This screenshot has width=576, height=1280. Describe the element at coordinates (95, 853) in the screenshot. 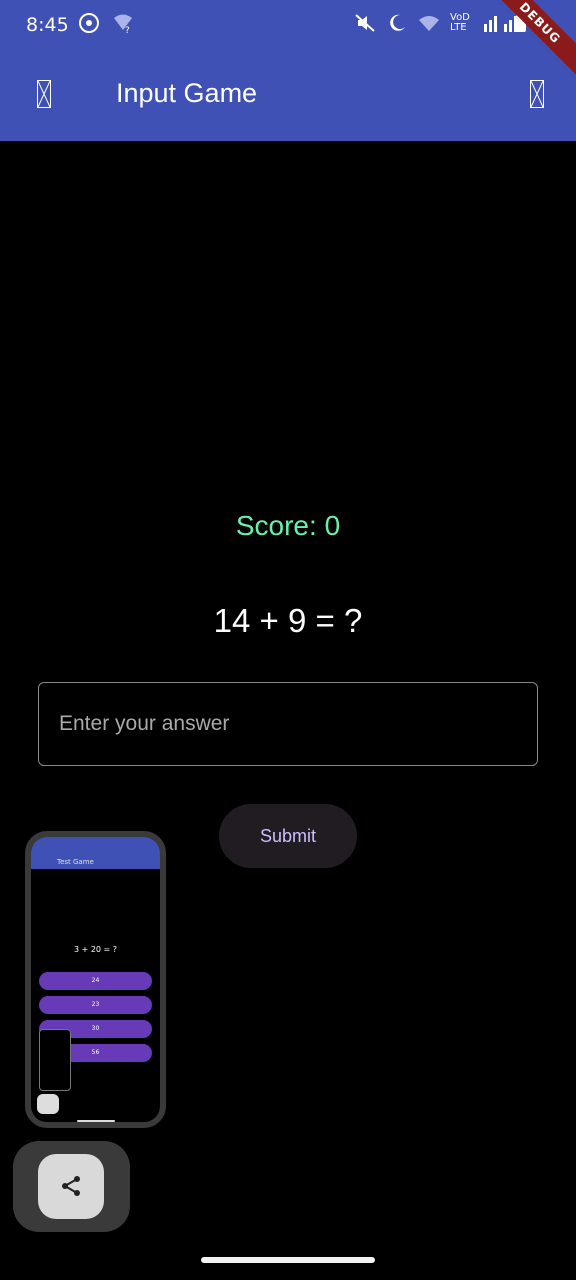

I see `preview-app-bar` at that location.